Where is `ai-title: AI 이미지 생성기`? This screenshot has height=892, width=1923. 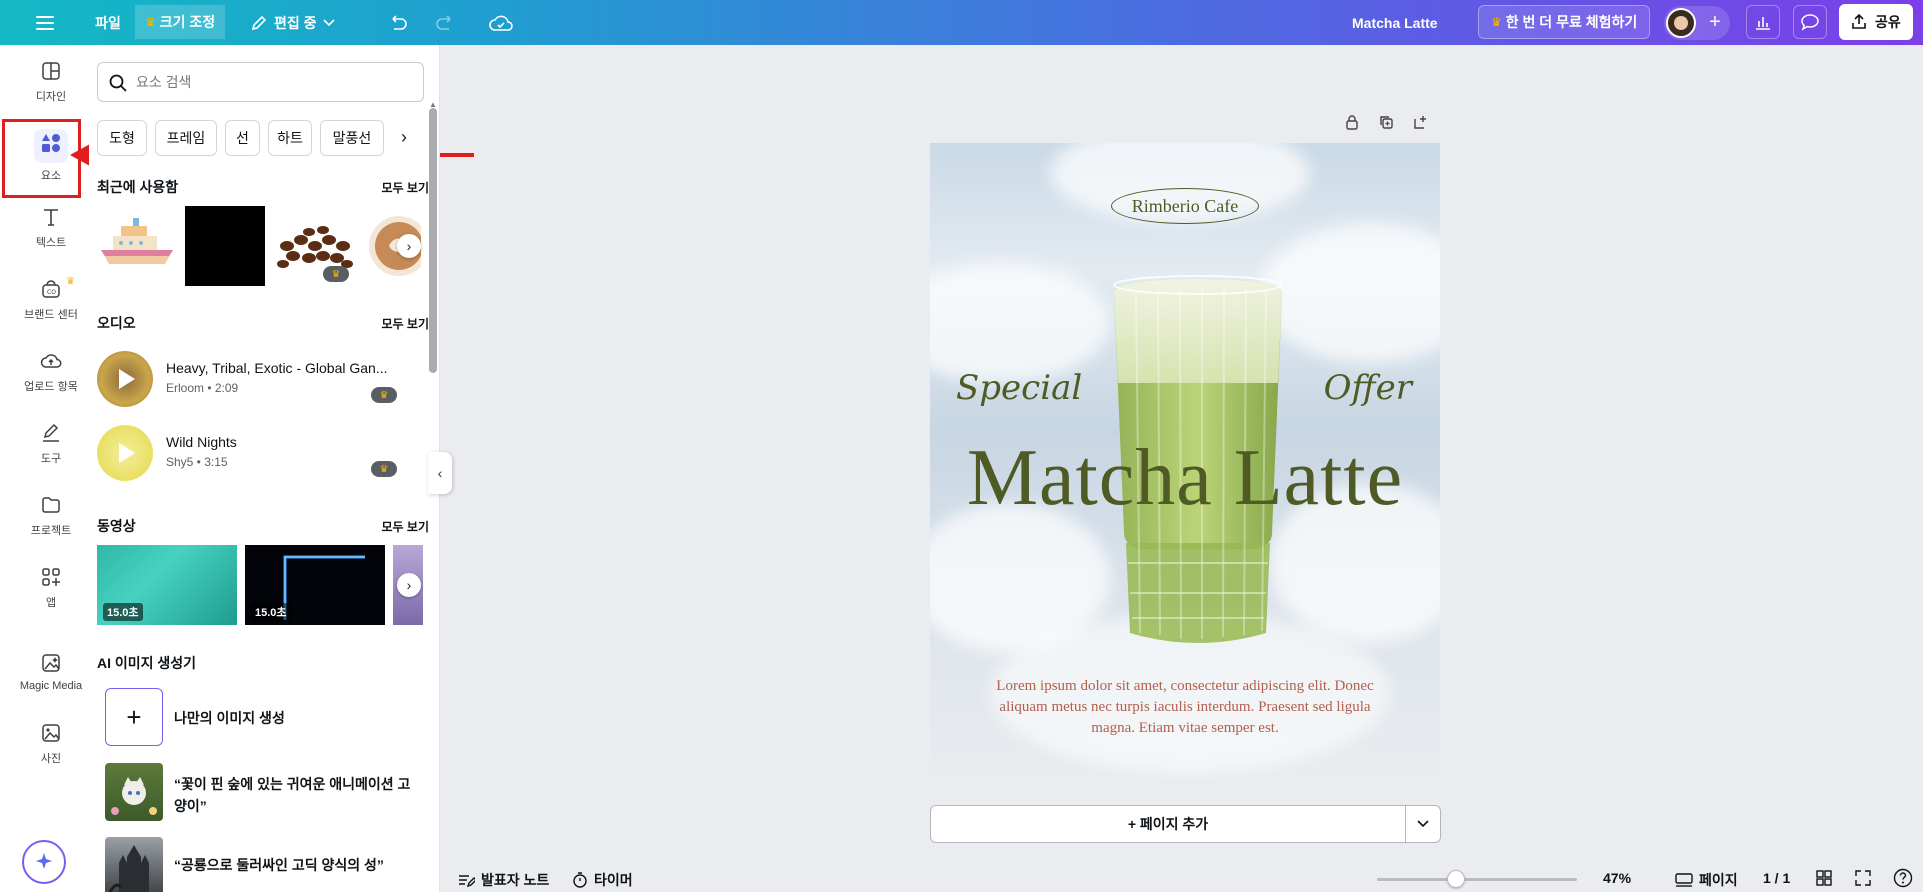 ai-title: AI 이미지 생성기 is located at coordinates (147, 663).